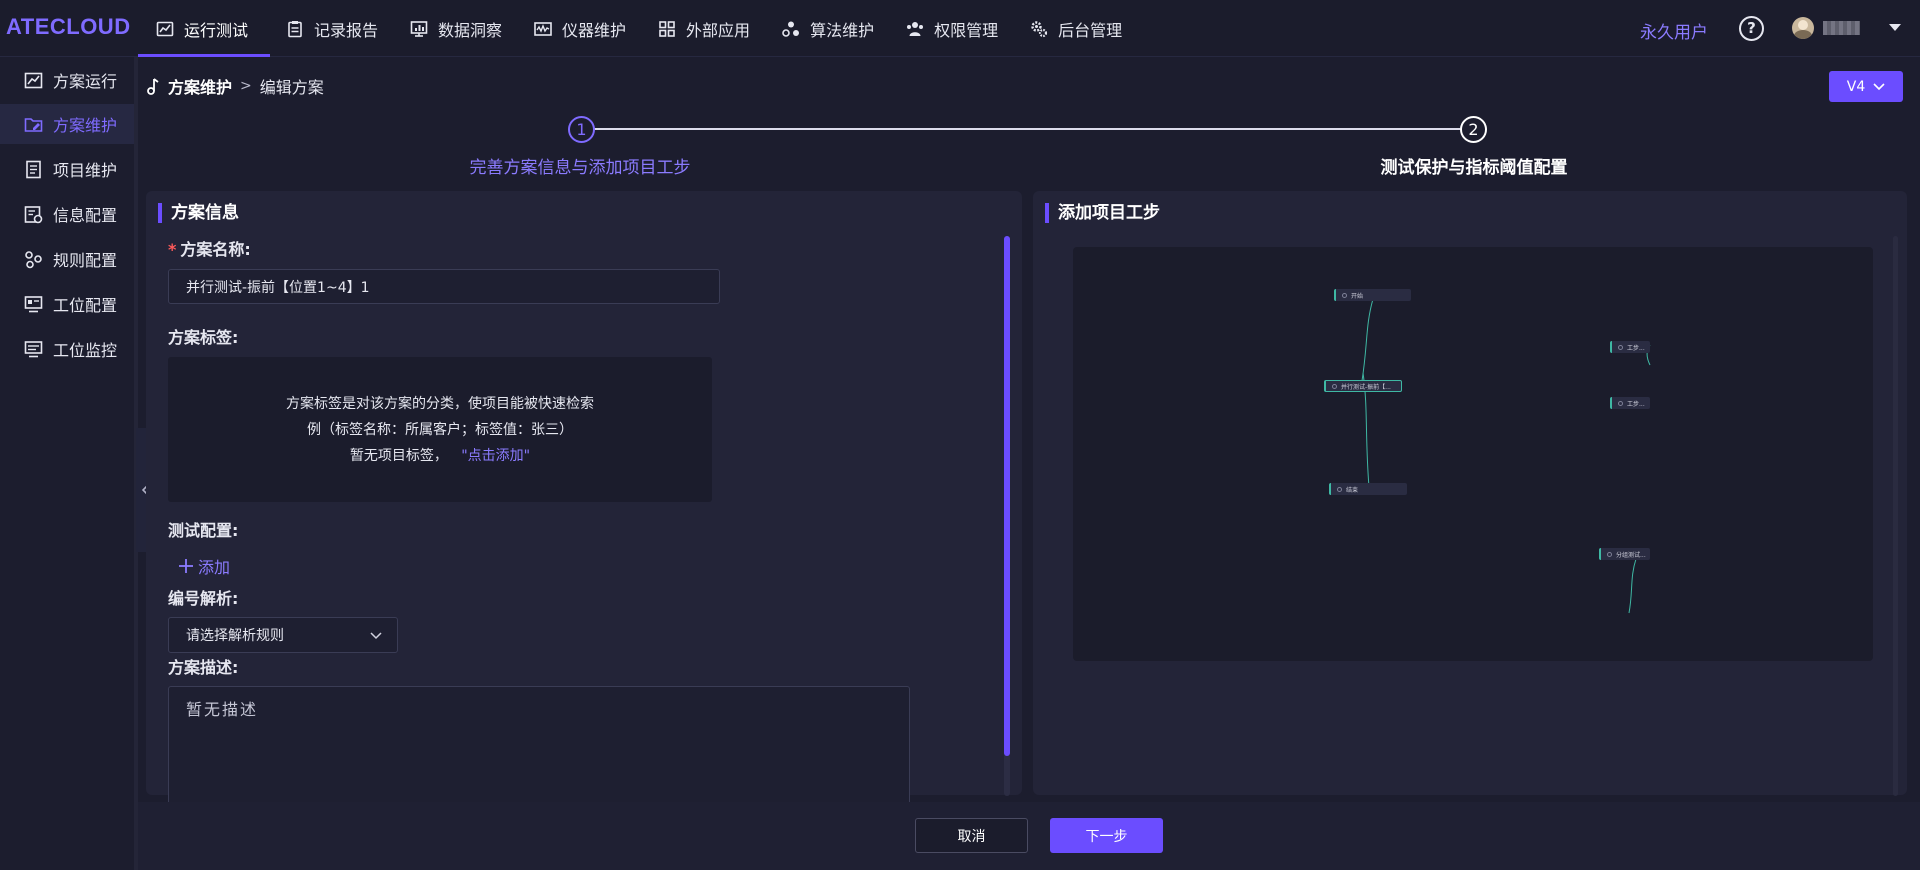  I want to click on node-label: 开始, so click(1357, 296).